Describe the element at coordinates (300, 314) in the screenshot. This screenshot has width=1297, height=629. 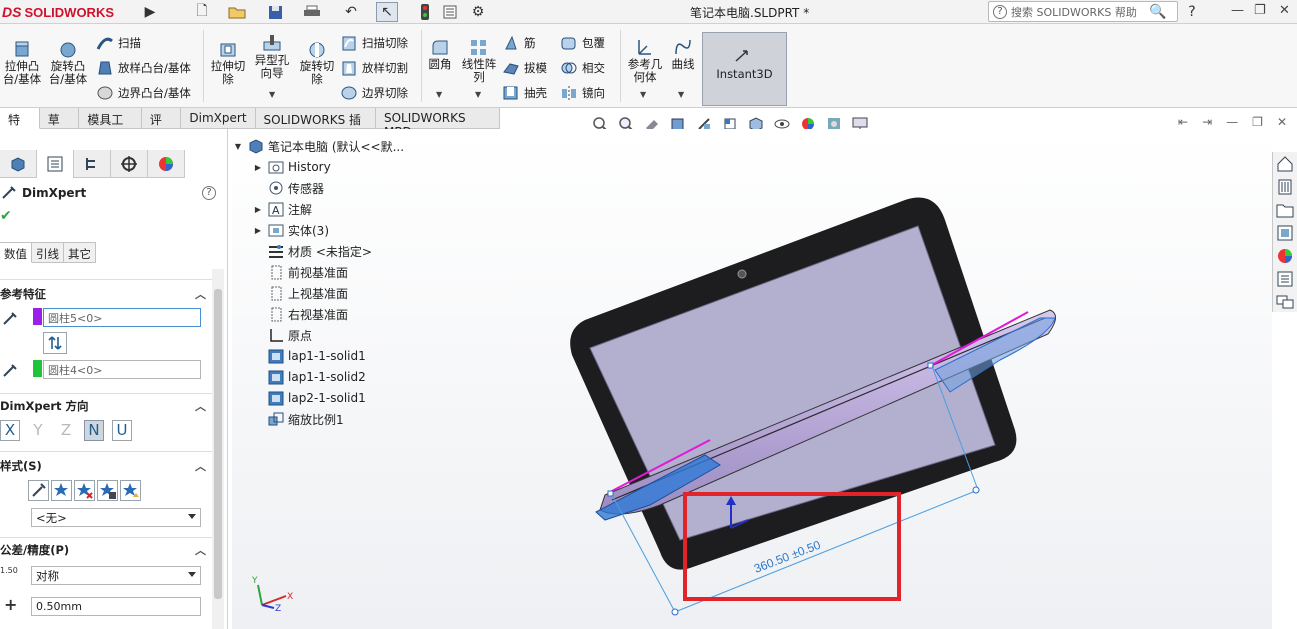
I see `tree-item-right-plane: 右视基准面` at that location.